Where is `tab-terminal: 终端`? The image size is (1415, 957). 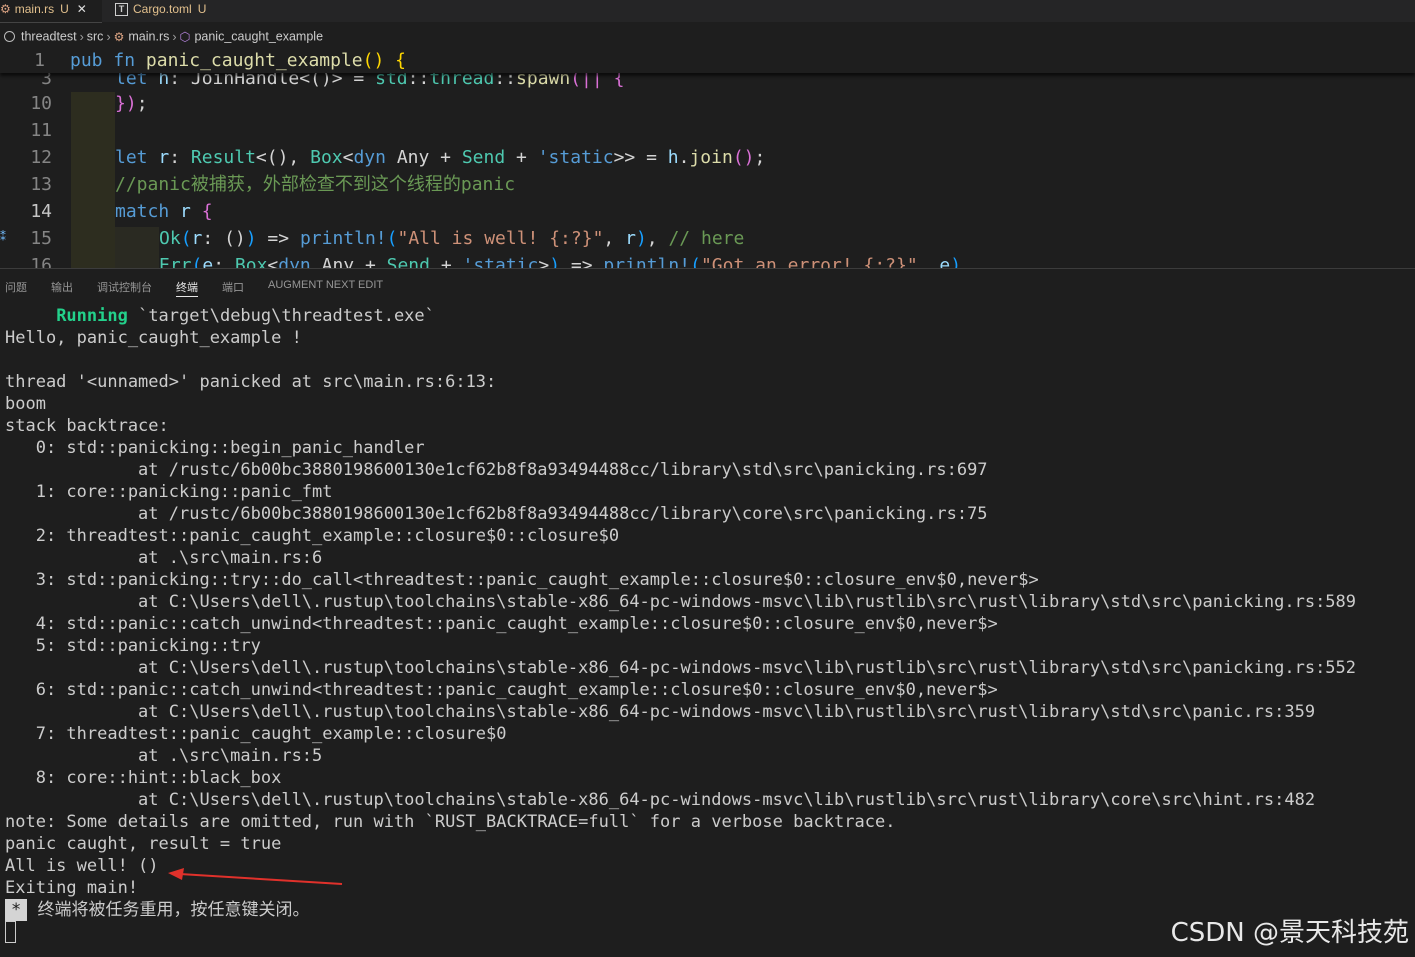
tab-terminal: 终端 is located at coordinates (187, 288).